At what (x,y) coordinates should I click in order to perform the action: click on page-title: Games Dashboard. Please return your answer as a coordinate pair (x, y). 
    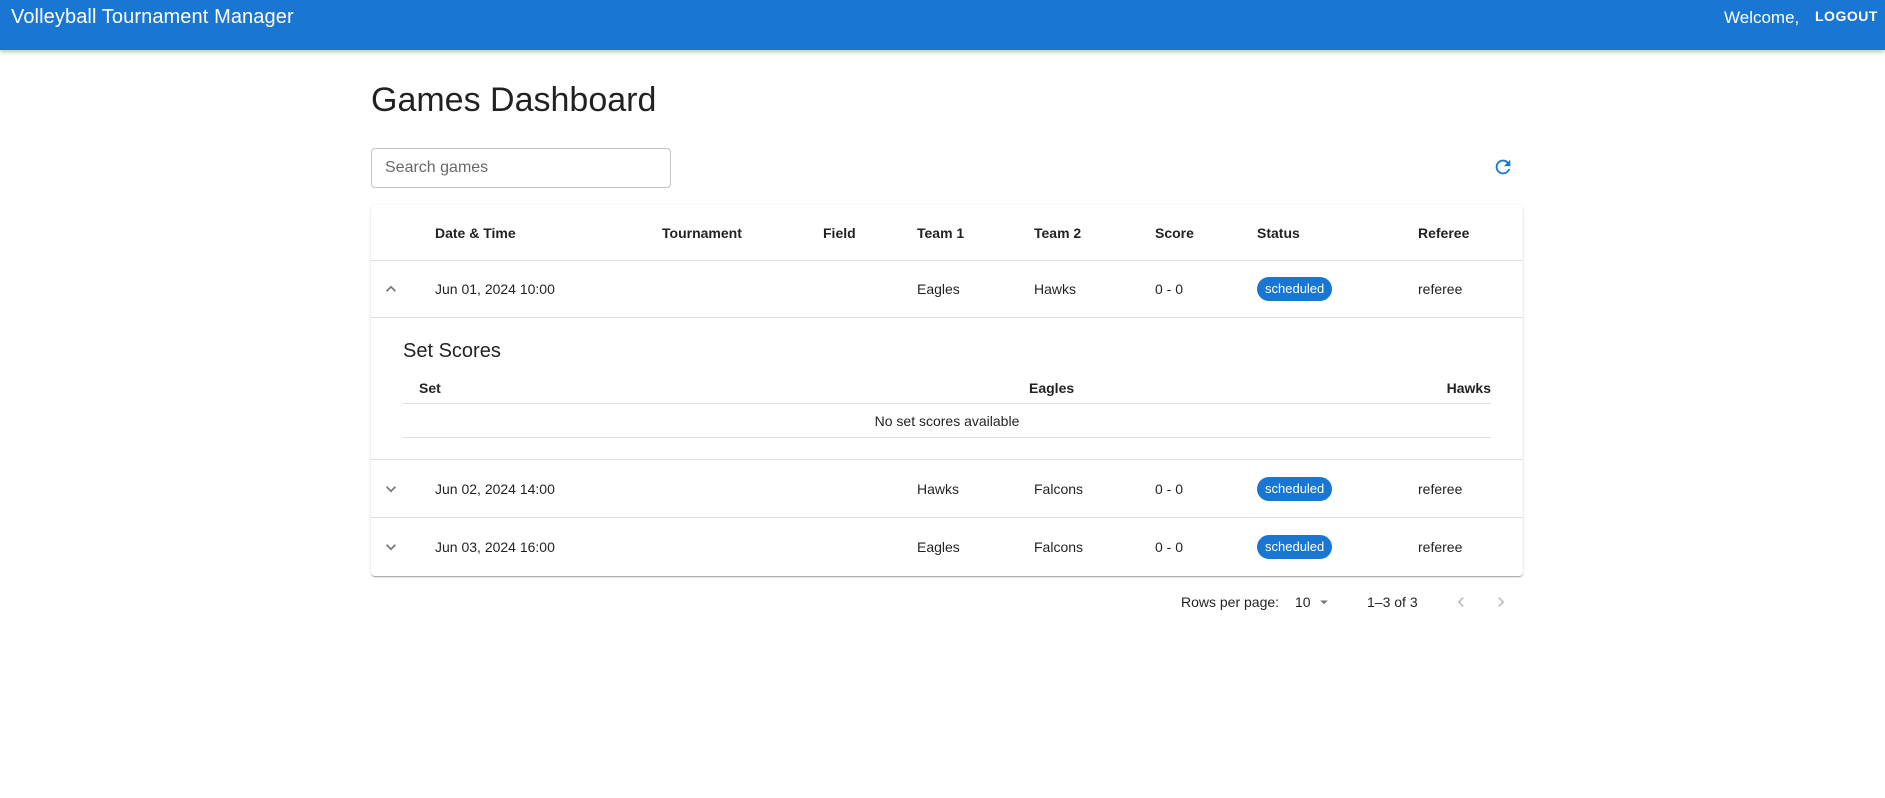
    Looking at the image, I should click on (514, 100).